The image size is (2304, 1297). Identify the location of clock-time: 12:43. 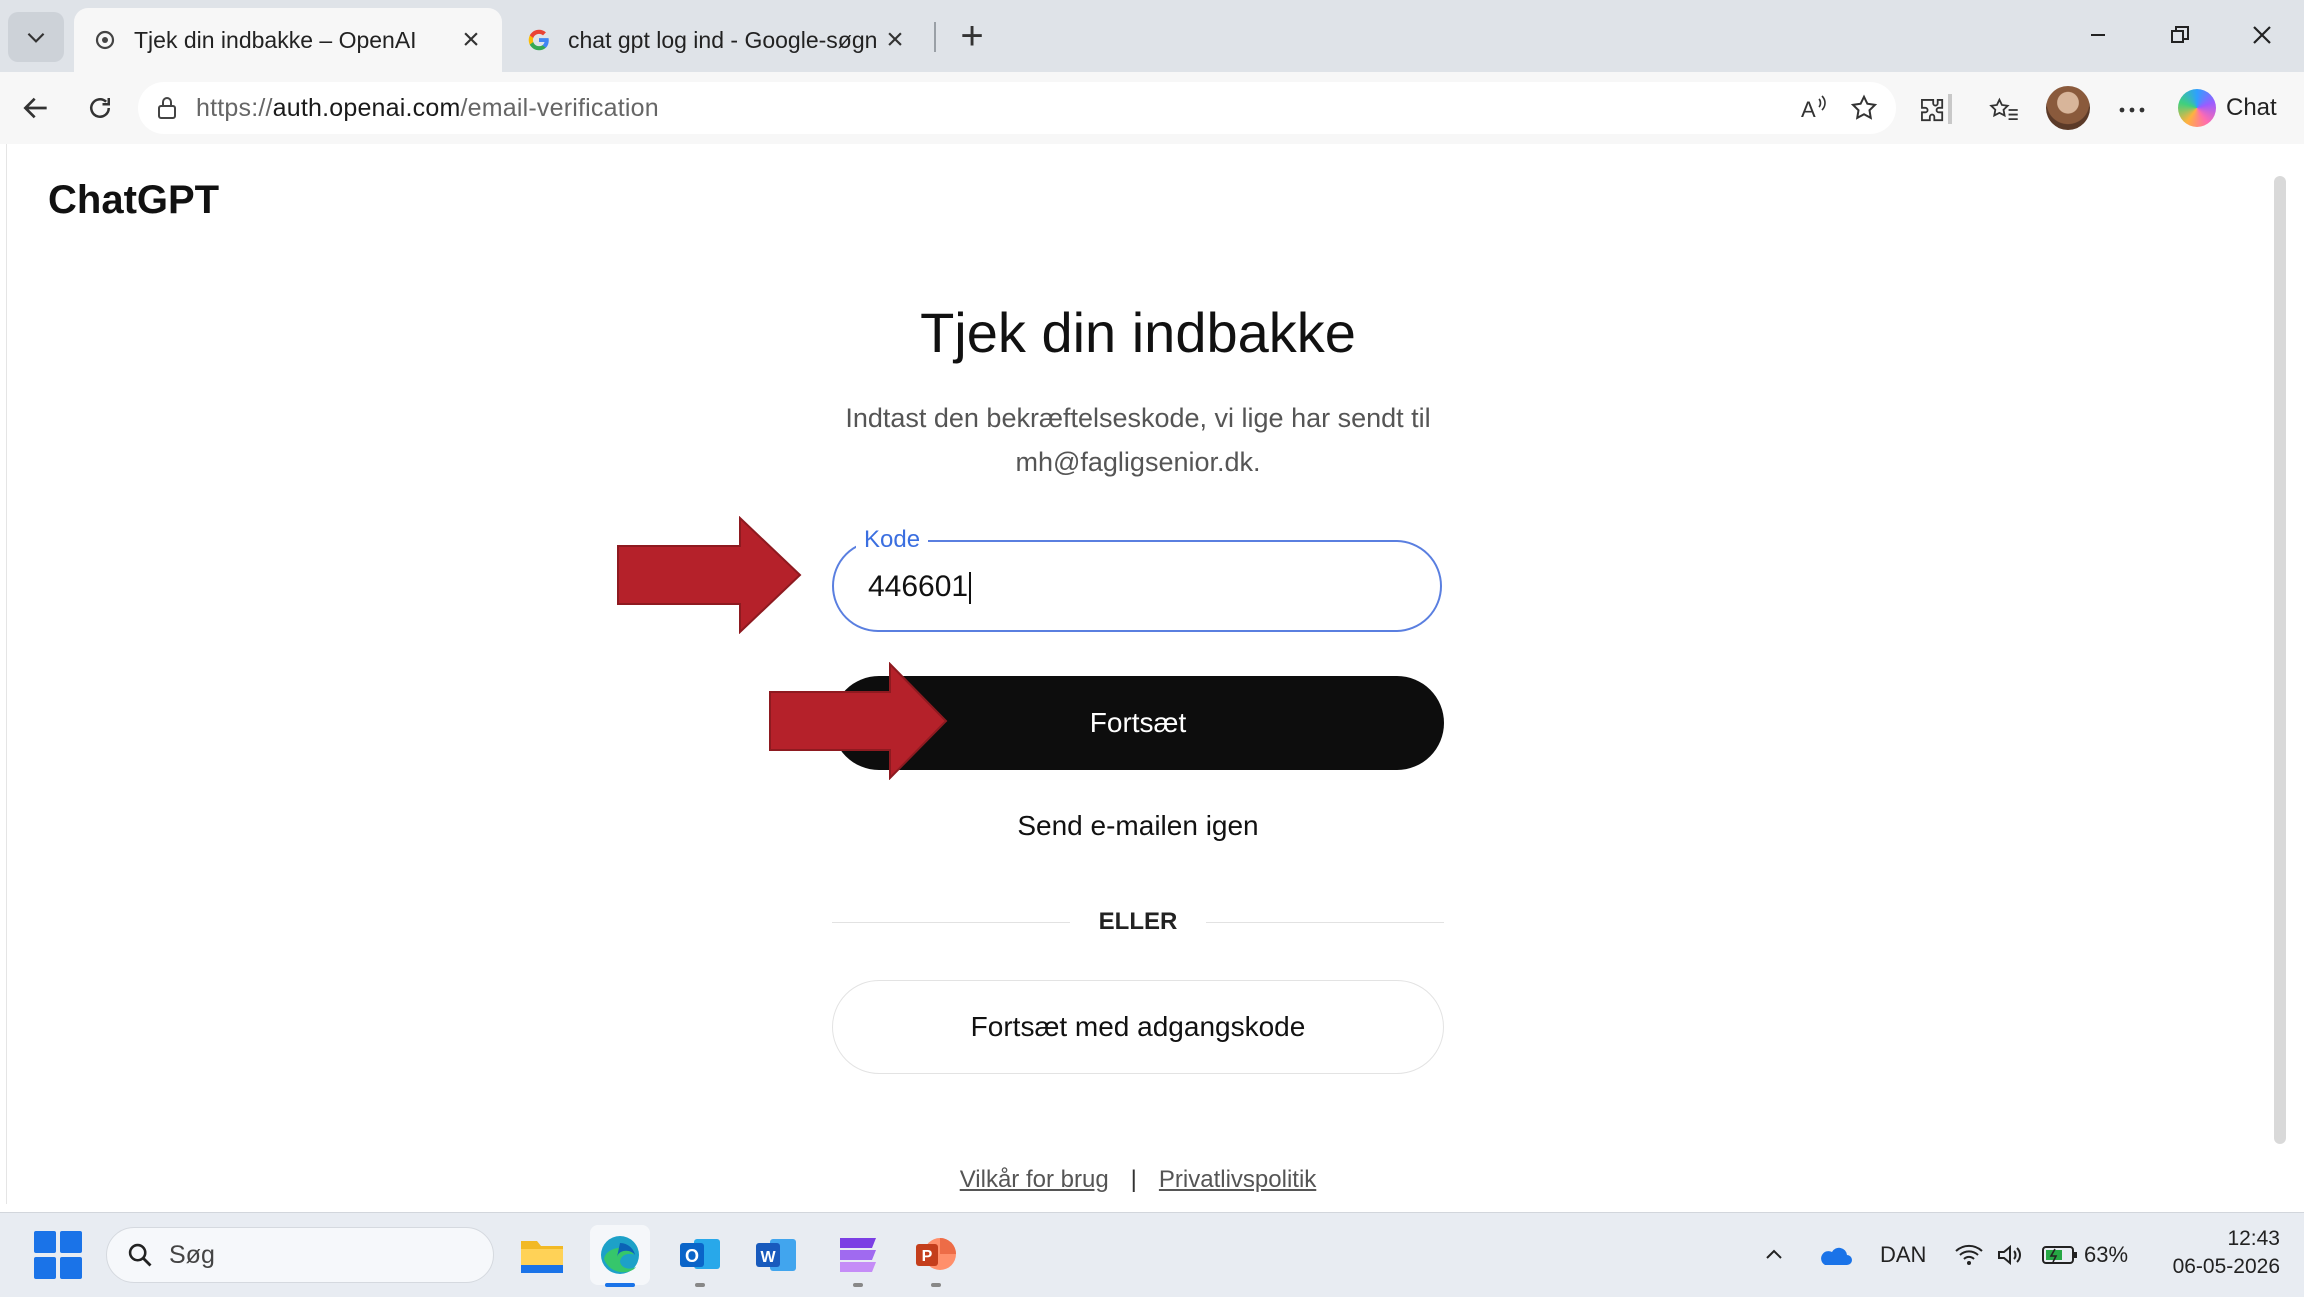
(2253, 1238).